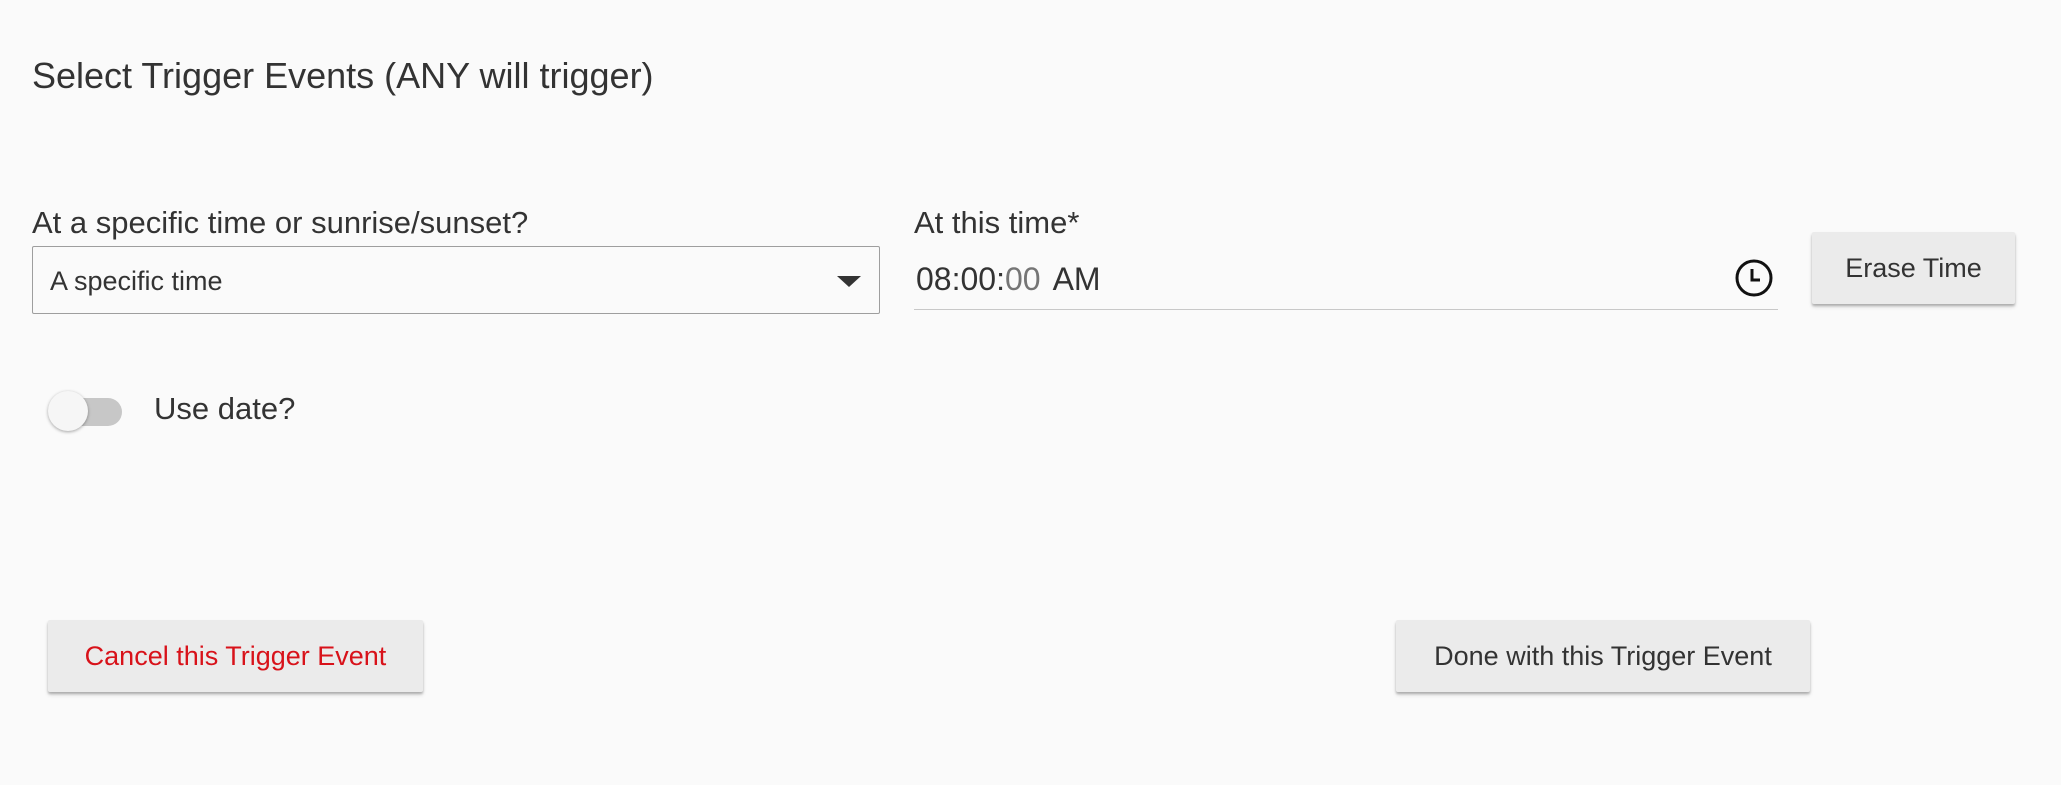 This screenshot has height=785, width=2061. I want to click on time-input: 08:00:00 AM, so click(1346, 278).